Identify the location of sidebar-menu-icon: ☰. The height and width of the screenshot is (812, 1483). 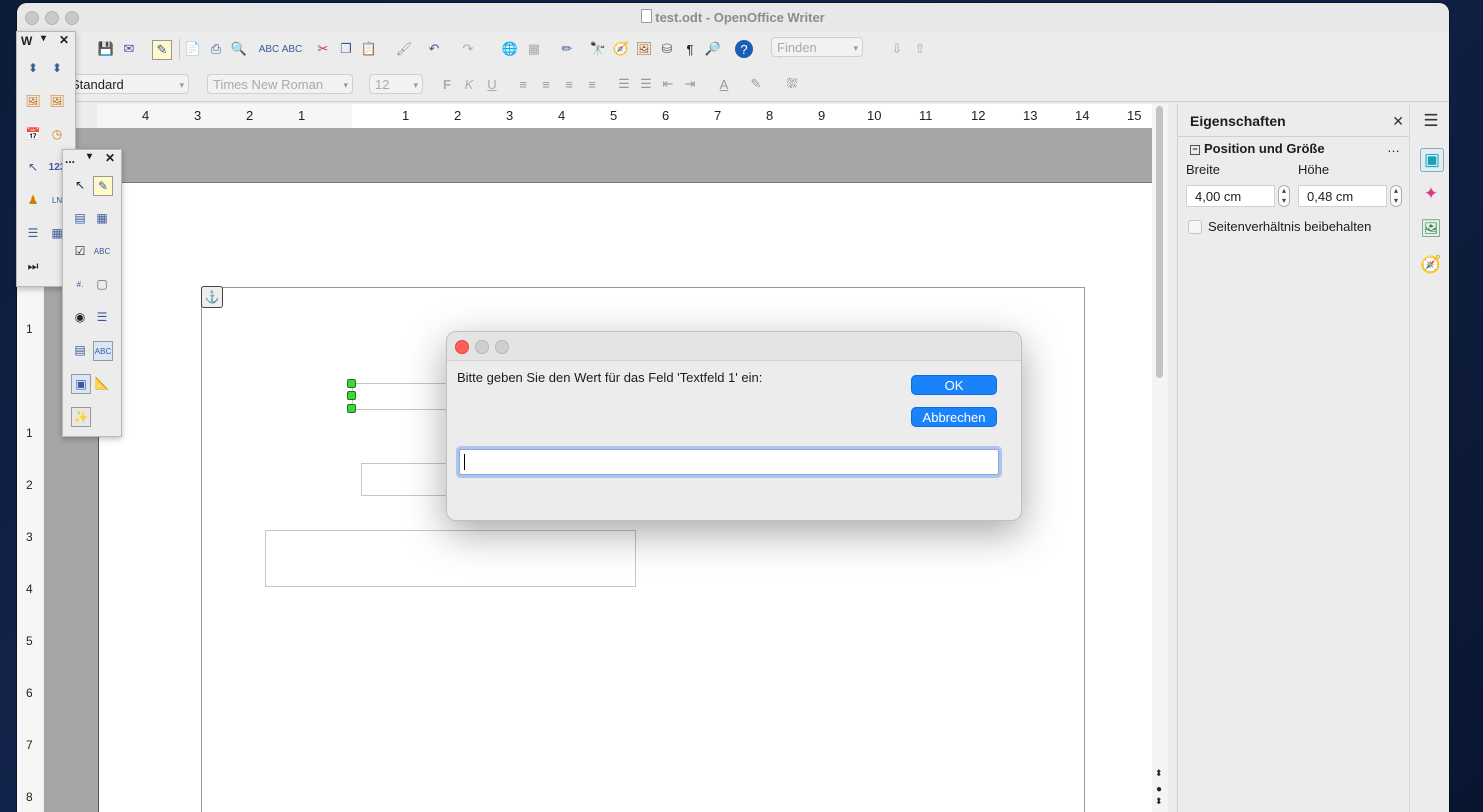
(1431, 121).